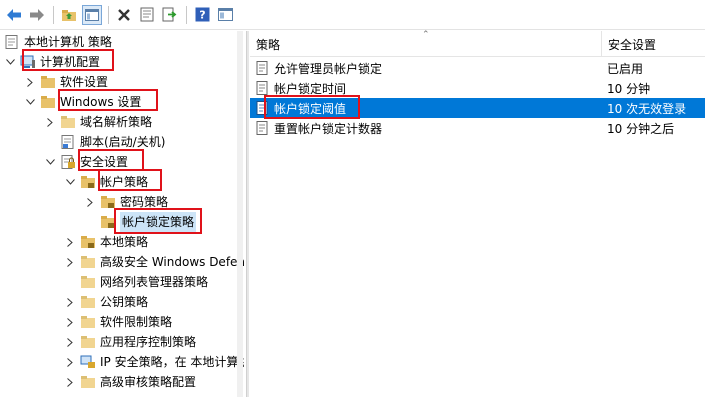 This screenshot has height=397, width=705. I want to click on mmc-icon, so click(225, 15).